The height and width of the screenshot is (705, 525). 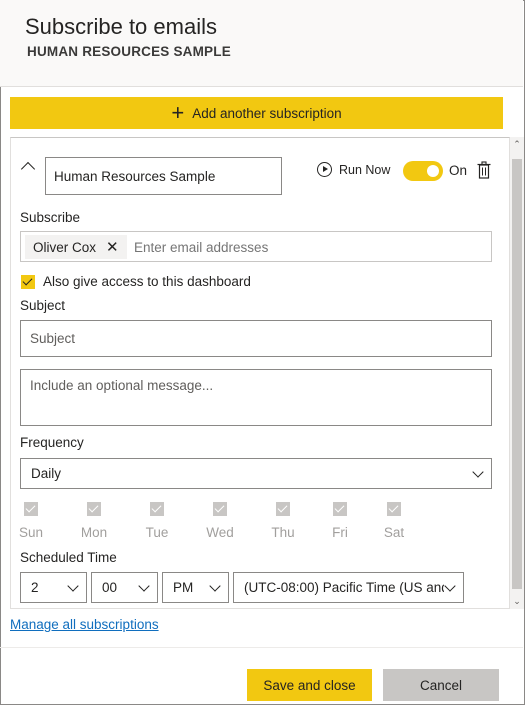 I want to click on vertical-scrollbar: ⌃ ⌄, so click(x=517, y=373).